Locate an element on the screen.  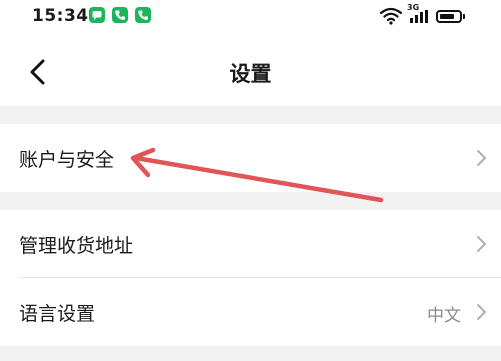
status-bar: 15:34 3G is located at coordinates (250, 18).